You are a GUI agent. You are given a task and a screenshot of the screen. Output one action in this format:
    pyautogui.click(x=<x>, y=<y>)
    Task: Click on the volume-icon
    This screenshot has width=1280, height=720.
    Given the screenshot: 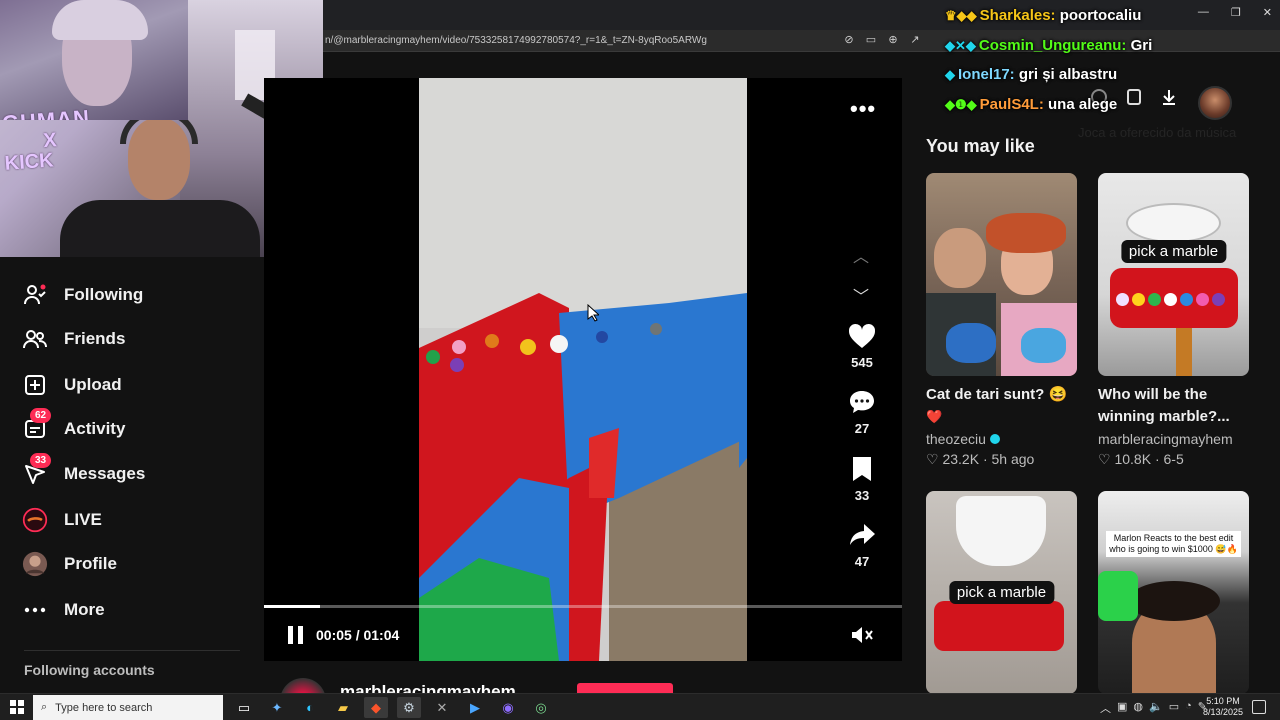 What is the action you would take?
    pyautogui.click(x=862, y=635)
    